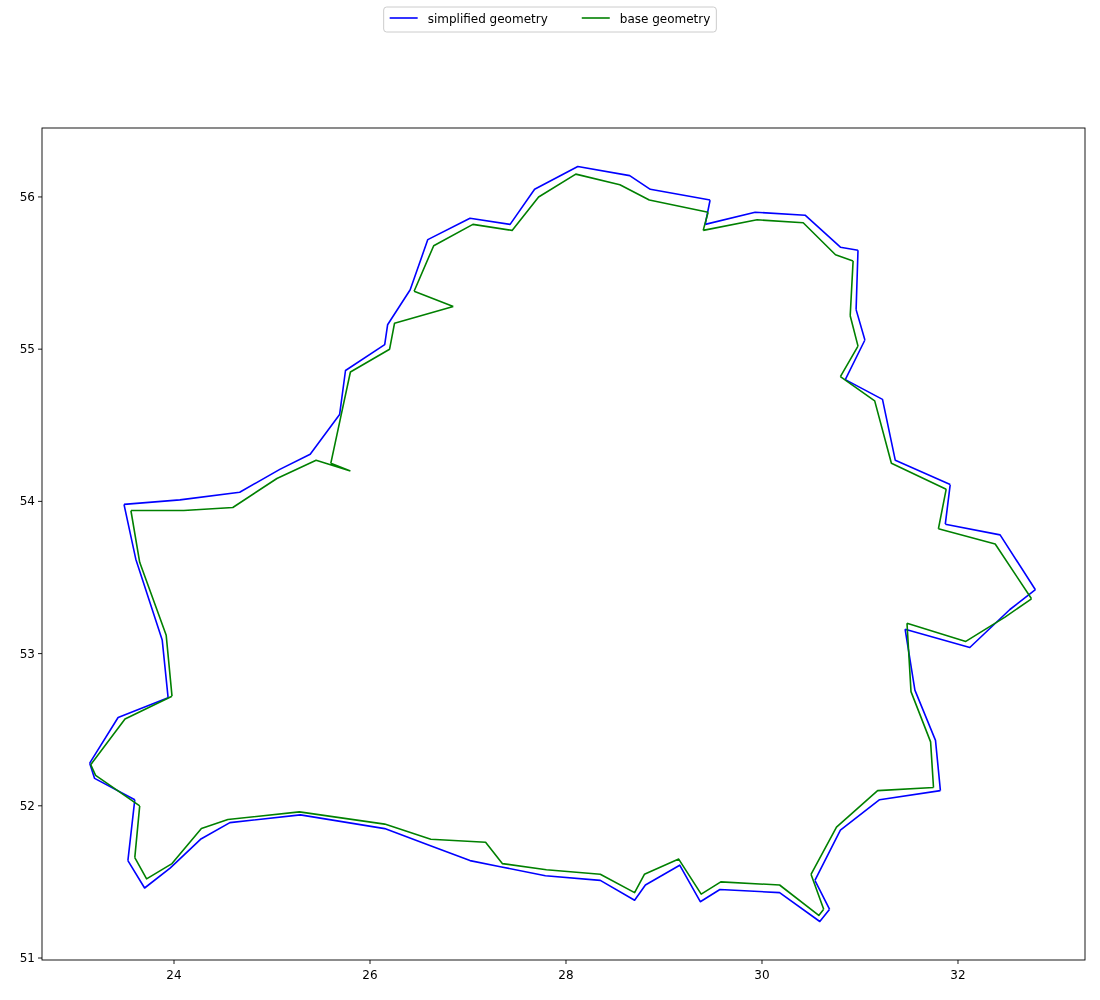  Describe the element at coordinates (27, 501) in the screenshot. I see `tick-label: 54` at that location.